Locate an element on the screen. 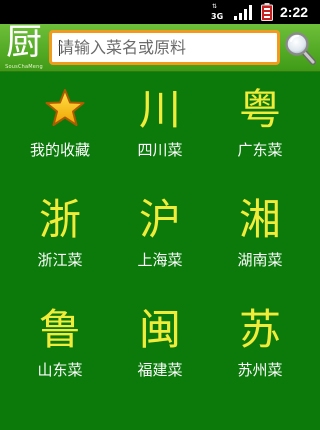  favorites-tile: 我的收藏 is located at coordinates (60, 130).